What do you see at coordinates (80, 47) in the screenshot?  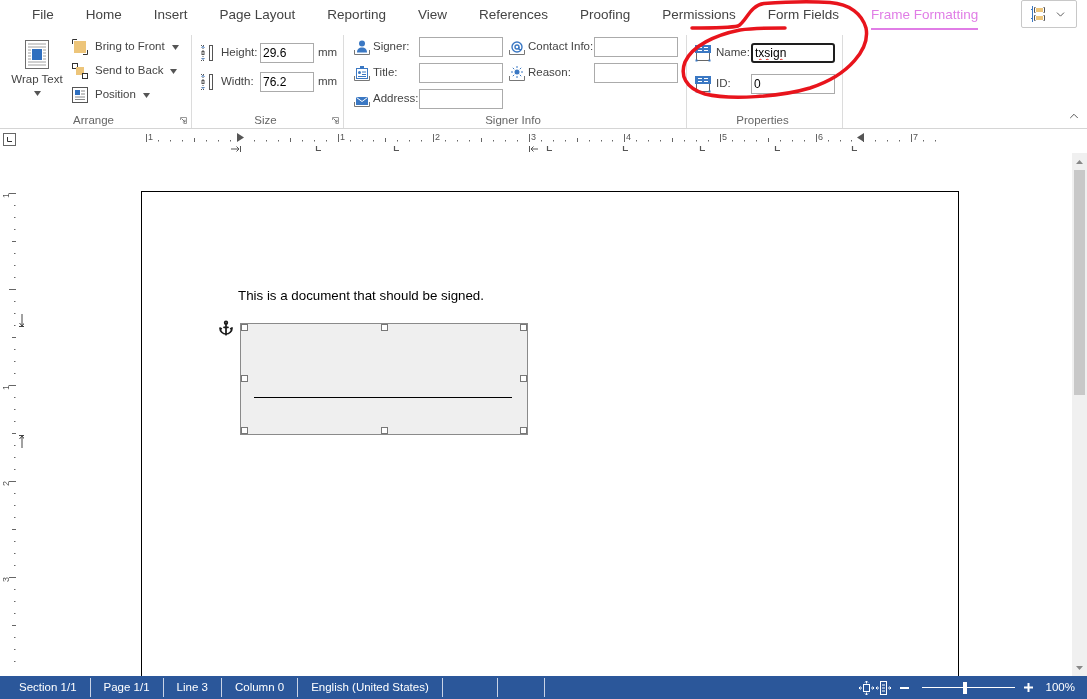 I see `bring-to-front-icon` at bounding box center [80, 47].